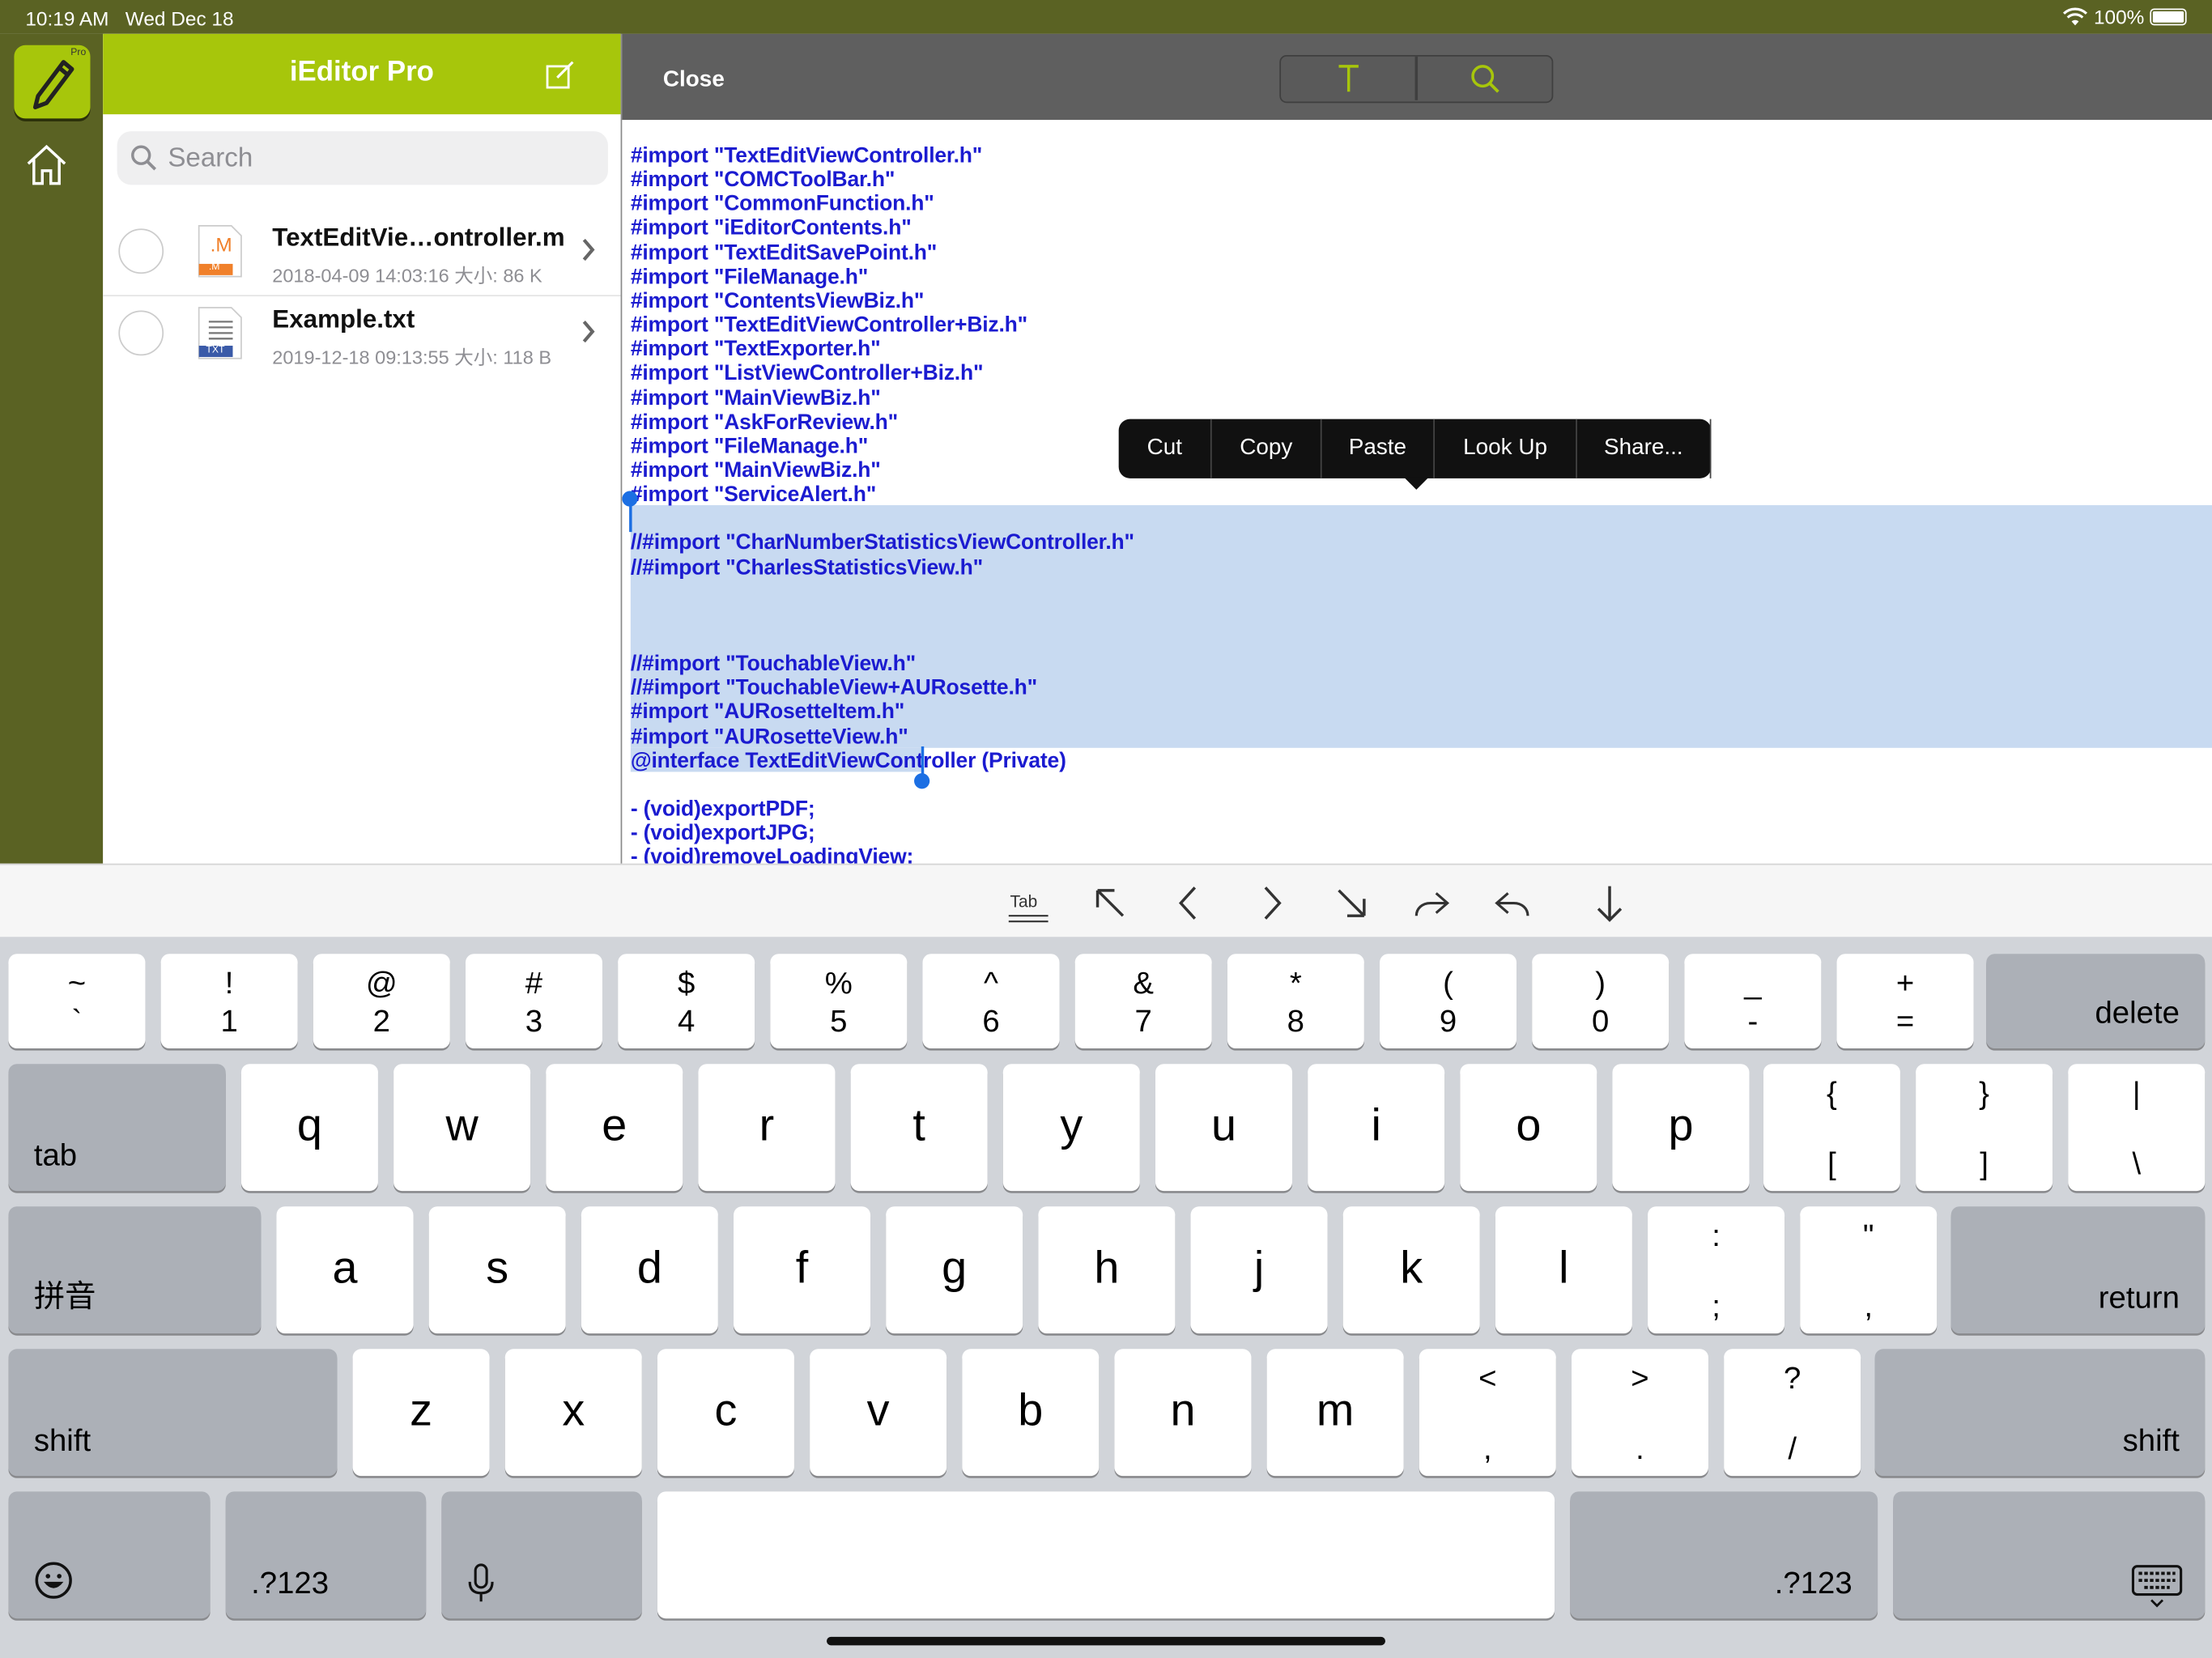  Describe the element at coordinates (1107, 1270) in the screenshot. I see `letter-key: h` at that location.